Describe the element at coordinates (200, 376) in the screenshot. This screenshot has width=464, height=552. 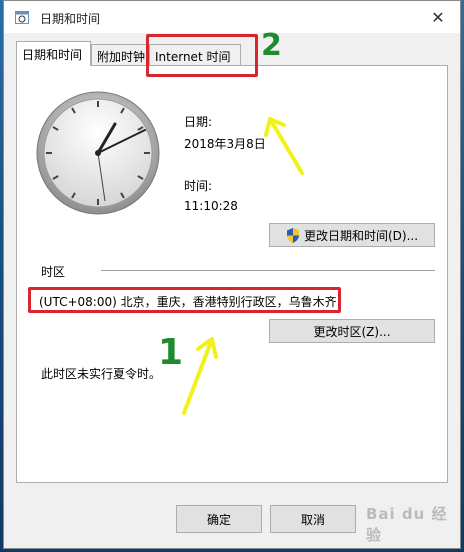
I see `arrow-annotation-bottom` at that location.